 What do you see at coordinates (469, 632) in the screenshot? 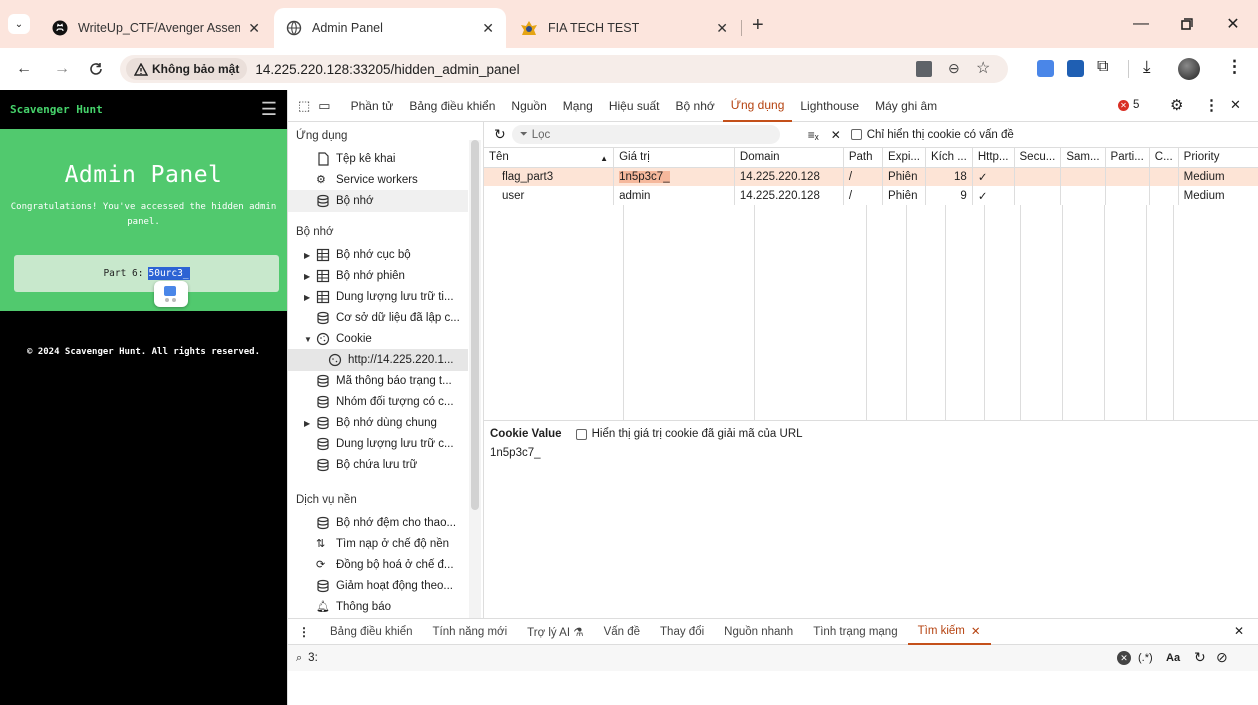
I see `drawer-tab-whats-new: Tính năng mới` at bounding box center [469, 632].